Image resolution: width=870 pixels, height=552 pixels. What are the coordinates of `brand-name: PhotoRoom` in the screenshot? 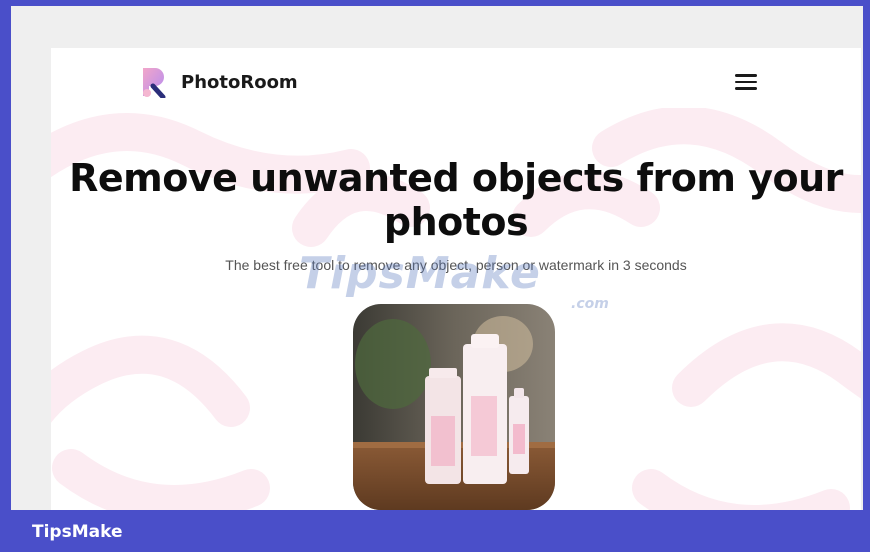 It's located at (239, 82).